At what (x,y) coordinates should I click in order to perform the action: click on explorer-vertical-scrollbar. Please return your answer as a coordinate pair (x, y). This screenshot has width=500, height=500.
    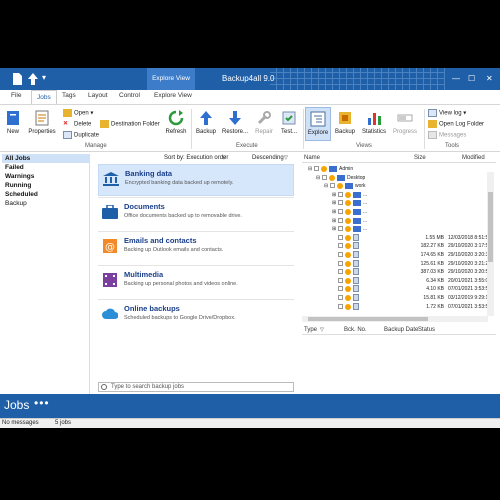
    Looking at the image, I should click on (490, 244).